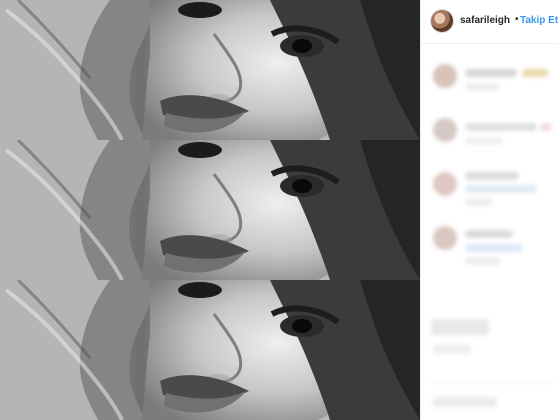 The image size is (558, 420). Describe the element at coordinates (492, 382) in the screenshot. I see `blurred-divider` at that location.